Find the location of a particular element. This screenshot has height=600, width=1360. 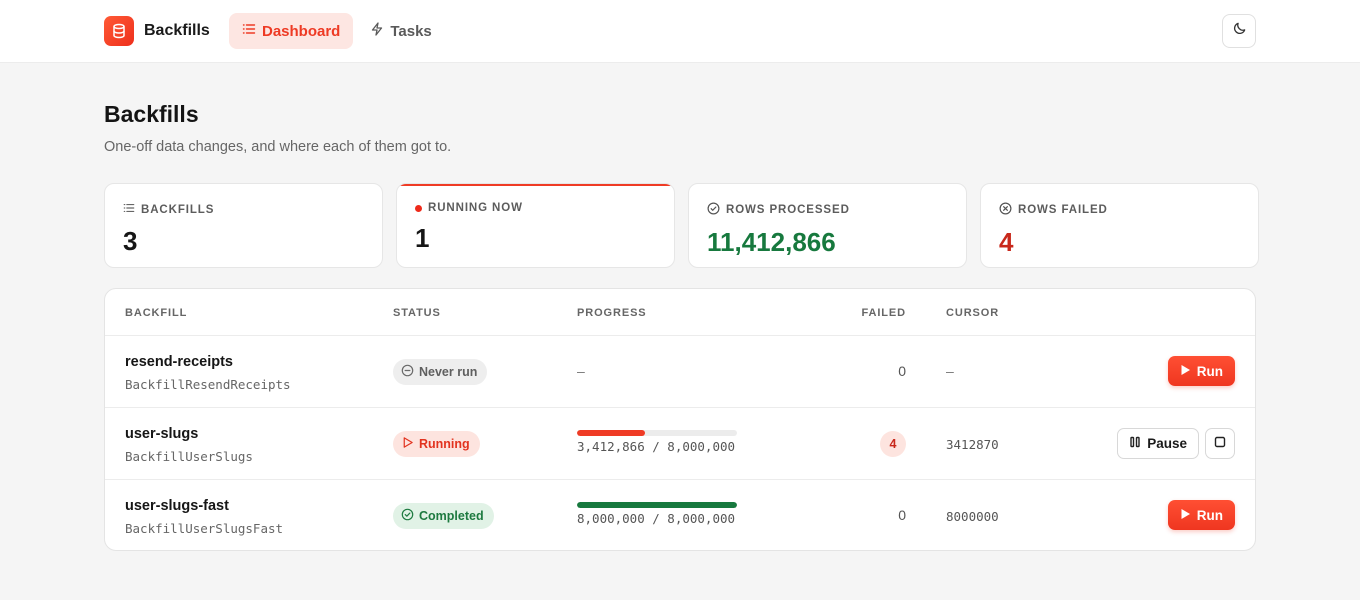

page-title: Backfills is located at coordinates (151, 114).